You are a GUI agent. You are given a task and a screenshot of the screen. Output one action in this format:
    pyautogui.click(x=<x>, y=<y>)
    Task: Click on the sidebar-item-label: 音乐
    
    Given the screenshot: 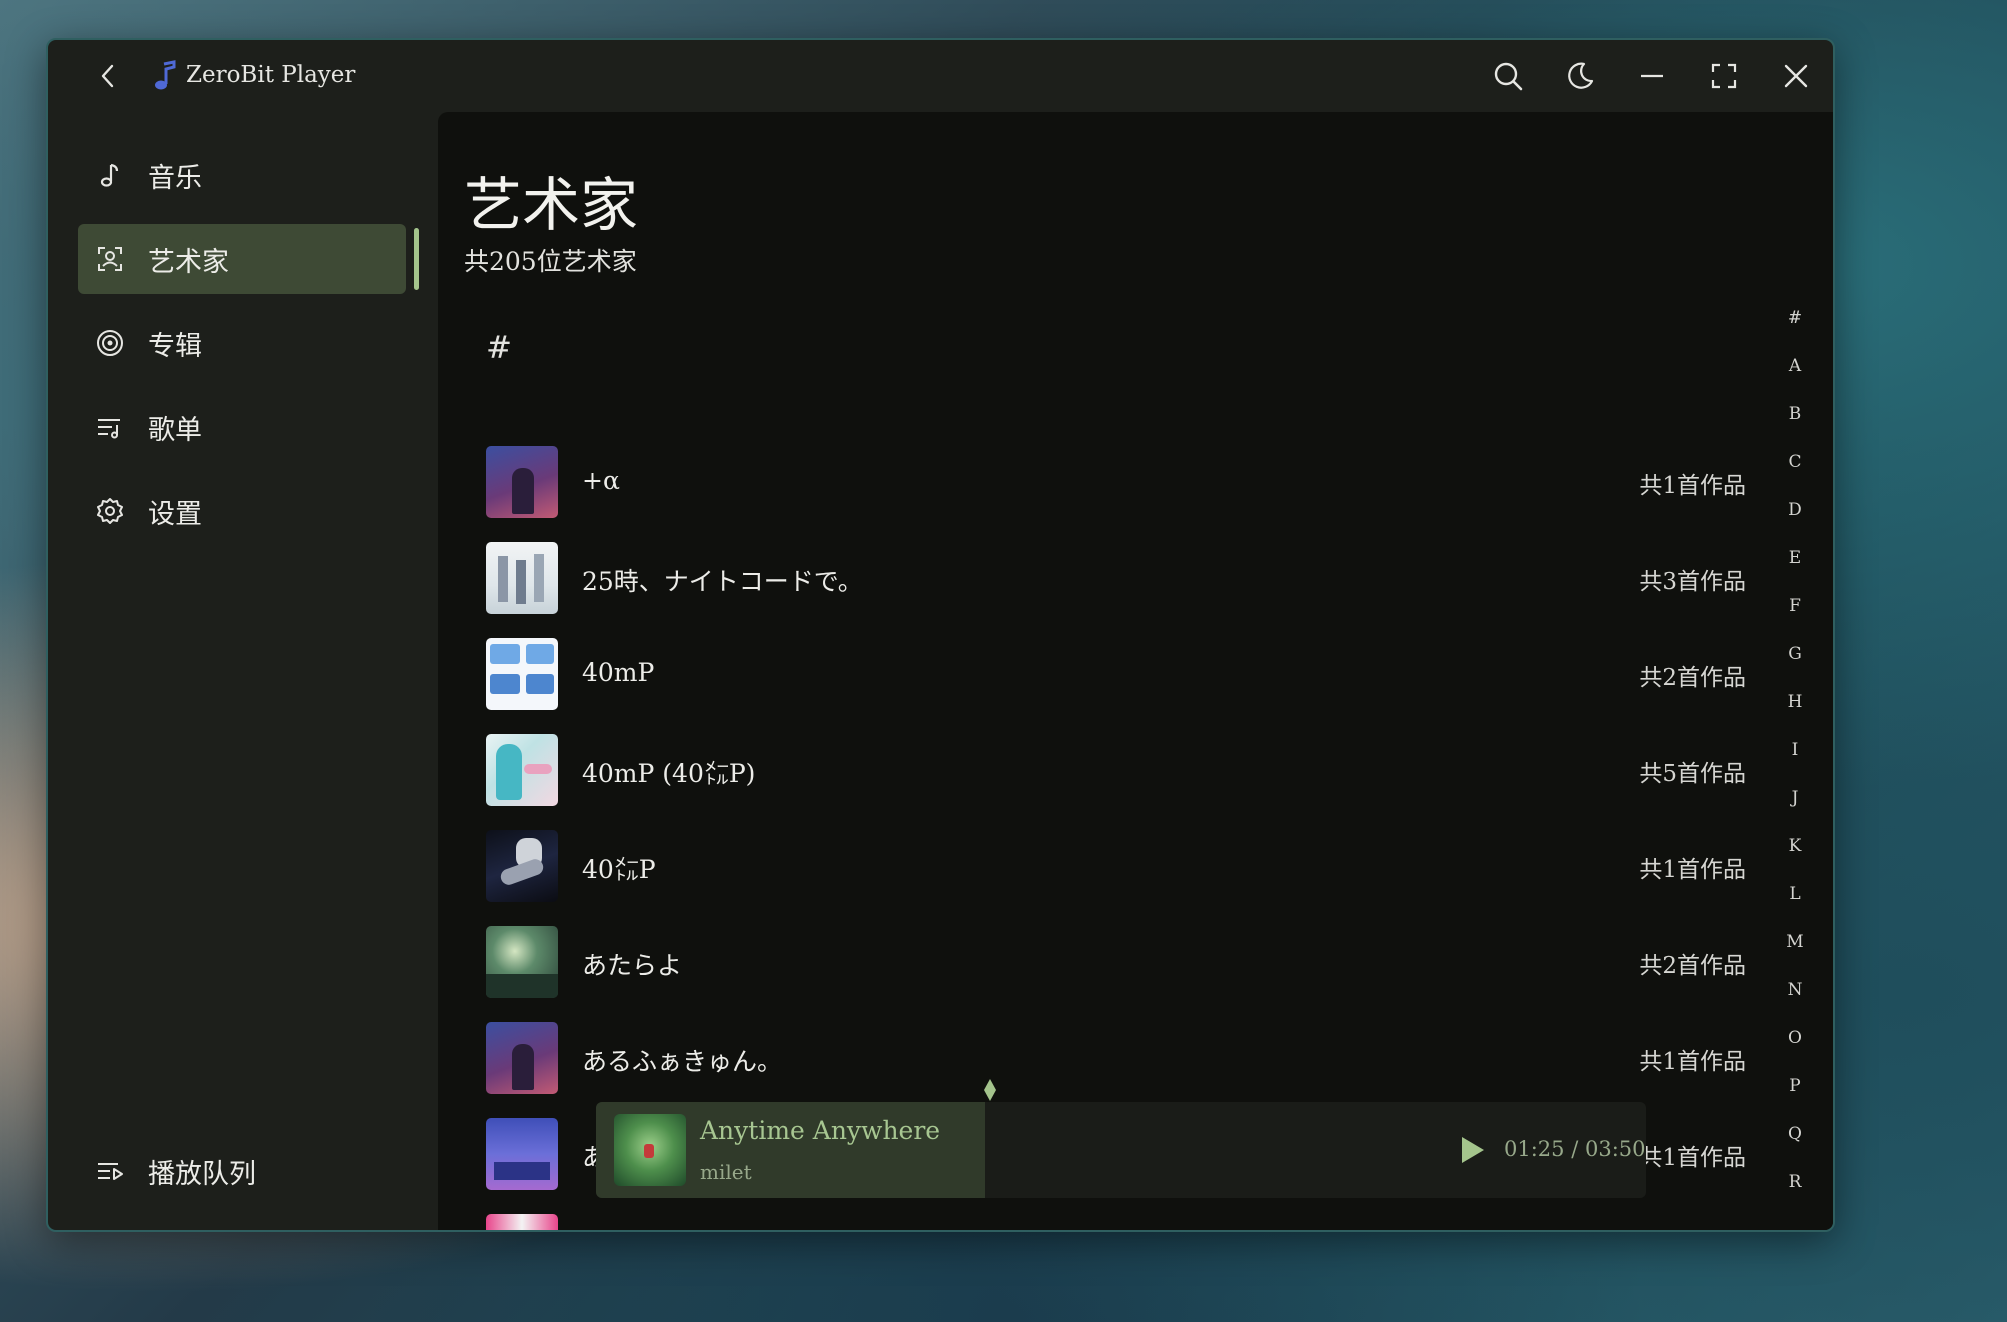 What is the action you would take?
    pyautogui.click(x=175, y=178)
    